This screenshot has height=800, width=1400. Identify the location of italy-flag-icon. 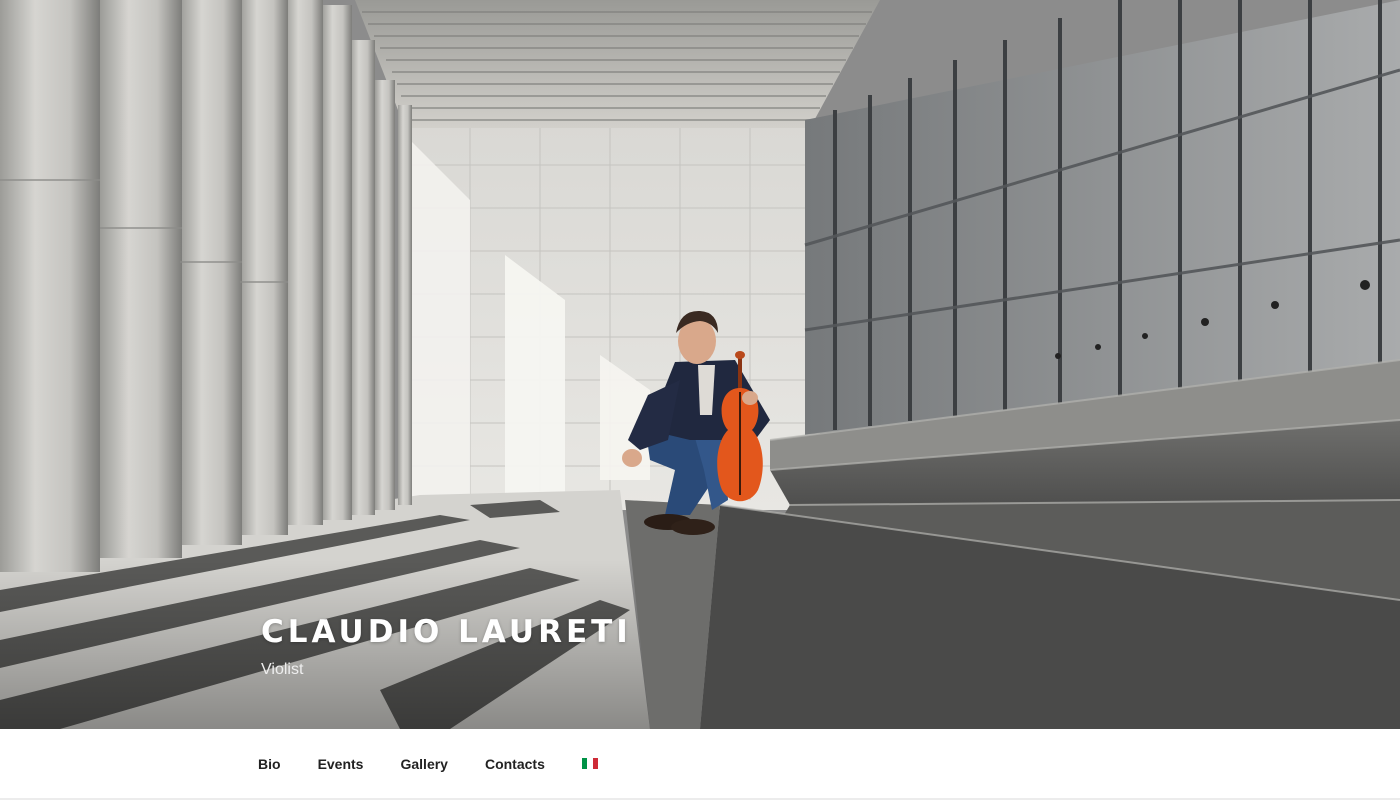
(589, 763).